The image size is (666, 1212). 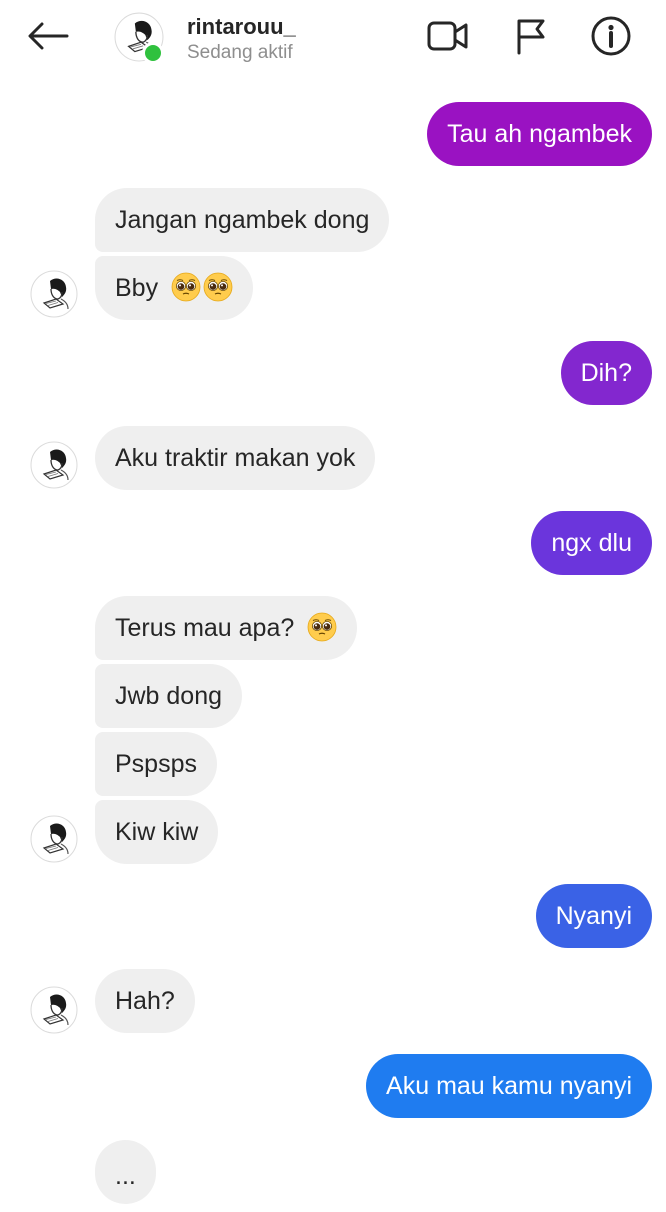 What do you see at coordinates (157, 832) in the screenshot?
I see `received-message: Kiw kiw` at bounding box center [157, 832].